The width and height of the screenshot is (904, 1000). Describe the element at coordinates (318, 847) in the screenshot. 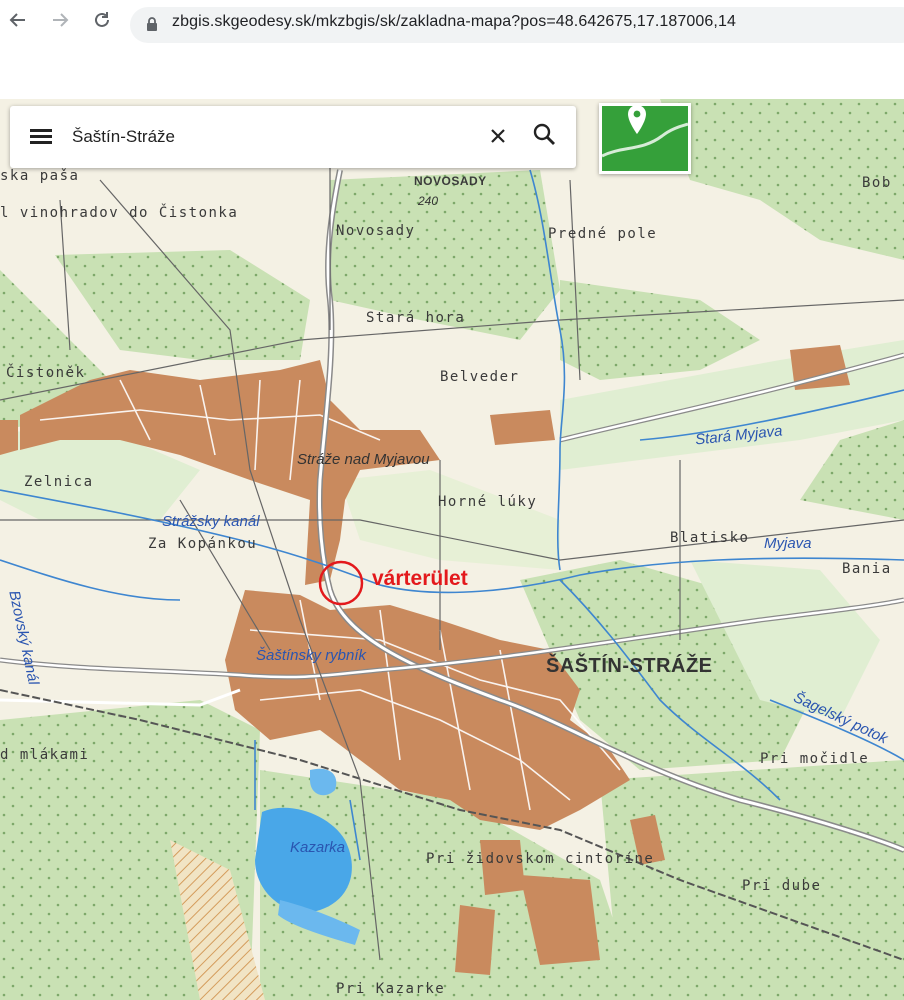

I see `map-label: Kazarka` at that location.